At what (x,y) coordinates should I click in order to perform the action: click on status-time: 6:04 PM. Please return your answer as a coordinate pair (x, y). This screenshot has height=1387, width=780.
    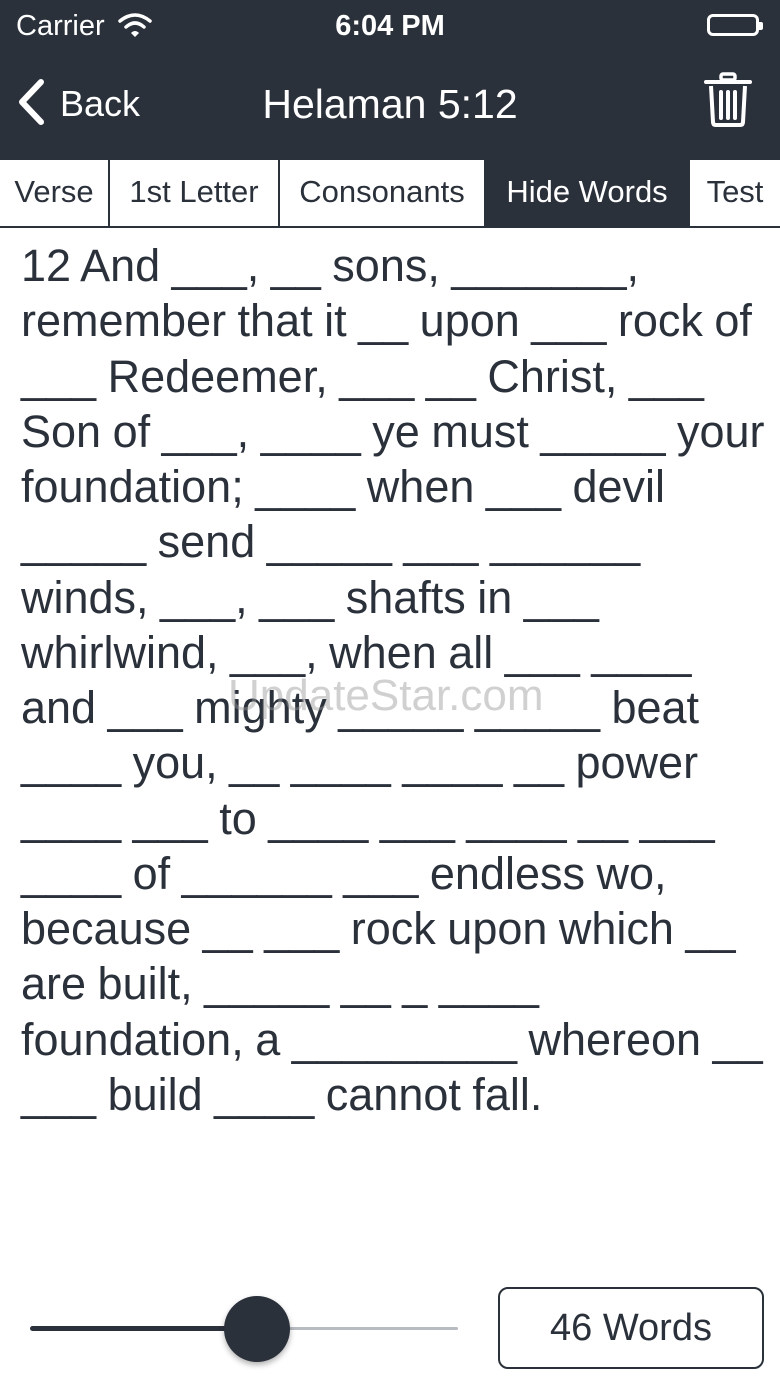
    Looking at the image, I should click on (390, 26).